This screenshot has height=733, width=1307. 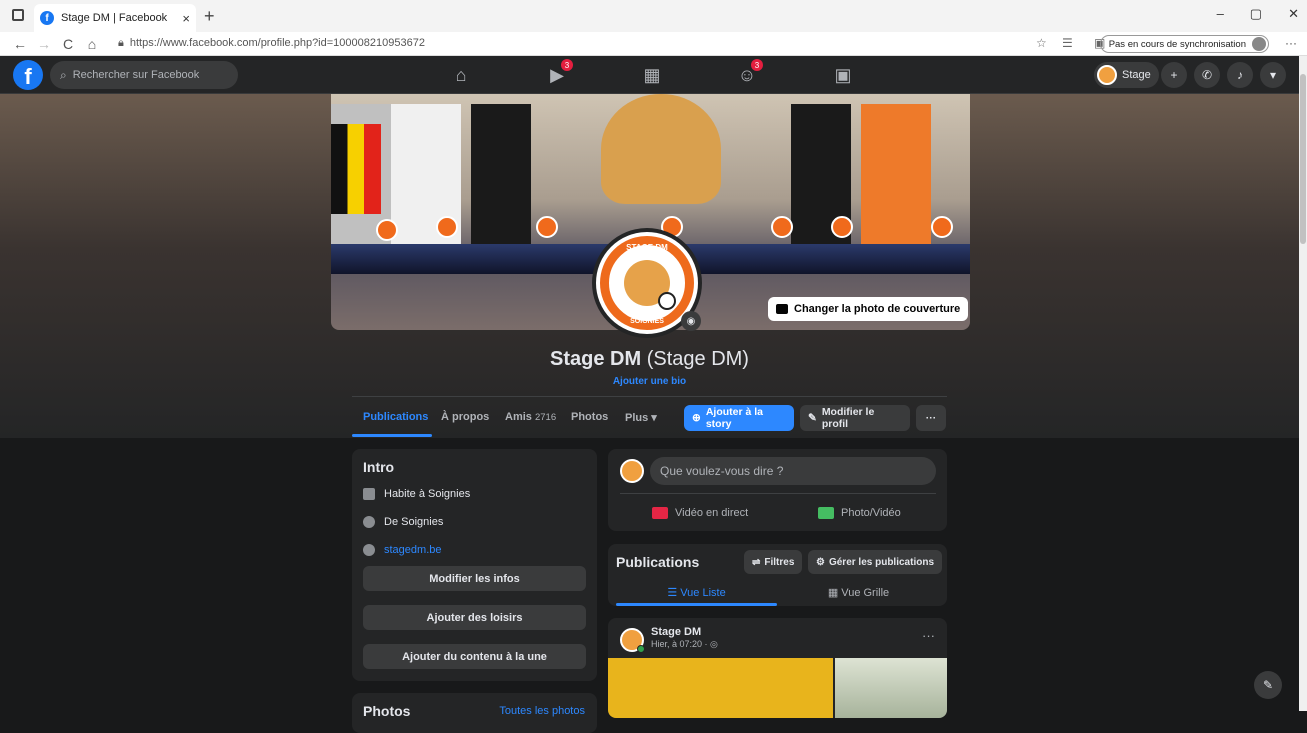 What do you see at coordinates (465, 417) in the screenshot?
I see `tab-about: À propos` at bounding box center [465, 417].